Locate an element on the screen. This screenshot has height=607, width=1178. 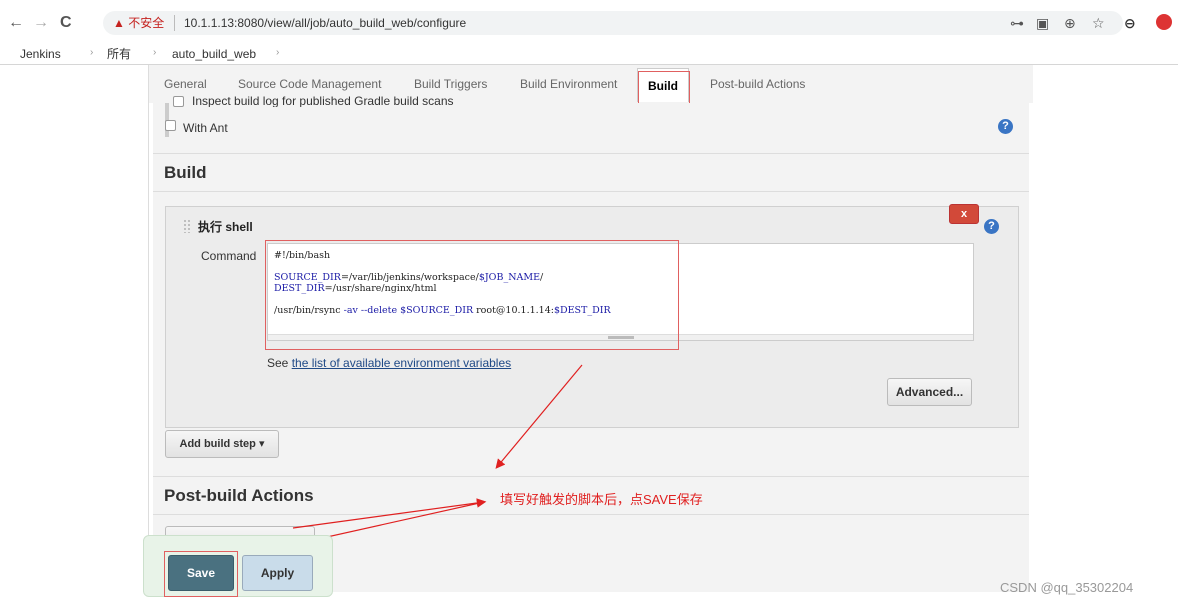
save-button: Save is located at coordinates (201, 573).